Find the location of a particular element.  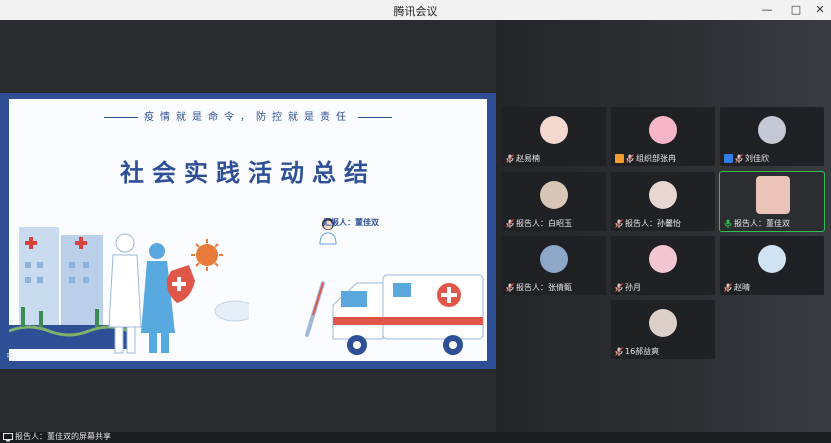

participant-tile: 刘佳欣 is located at coordinates (772, 136).